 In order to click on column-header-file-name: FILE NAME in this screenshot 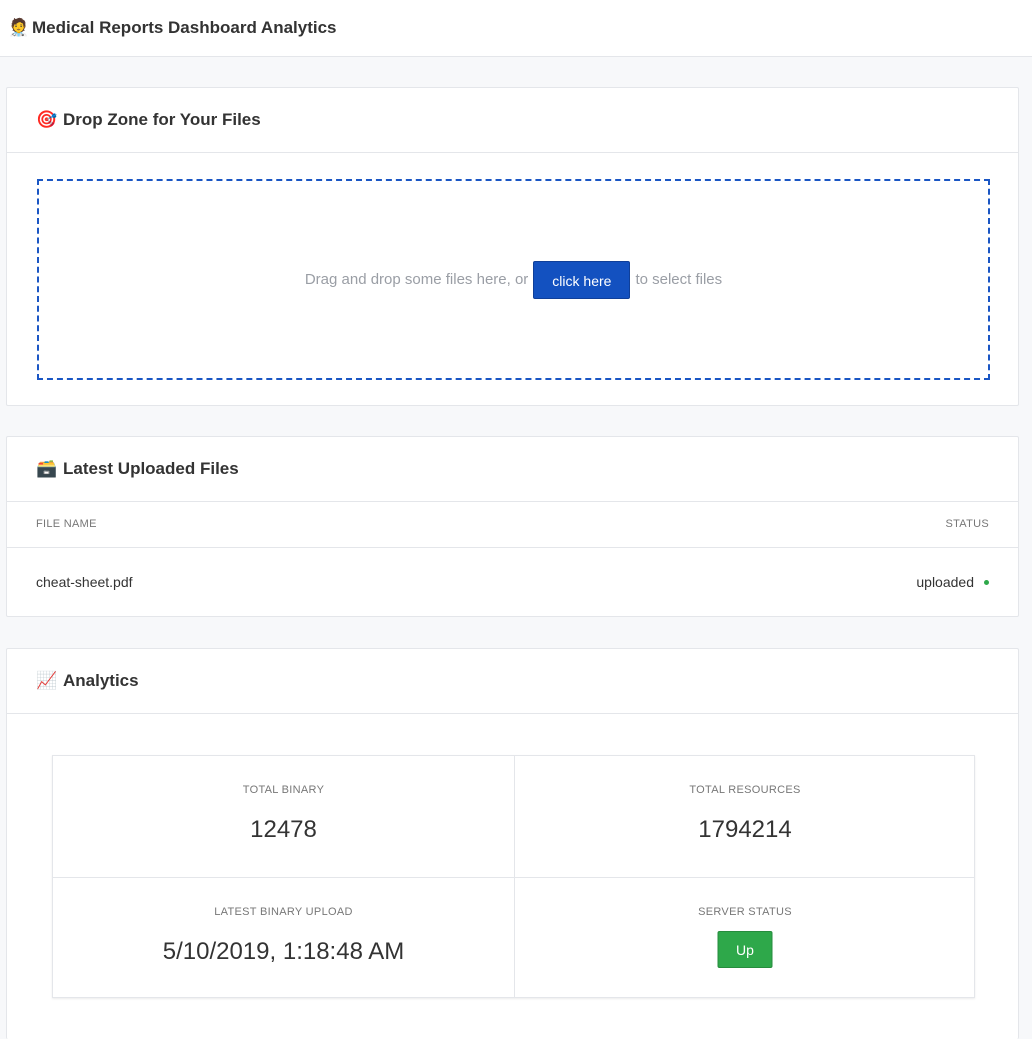, I will do `click(66, 524)`.